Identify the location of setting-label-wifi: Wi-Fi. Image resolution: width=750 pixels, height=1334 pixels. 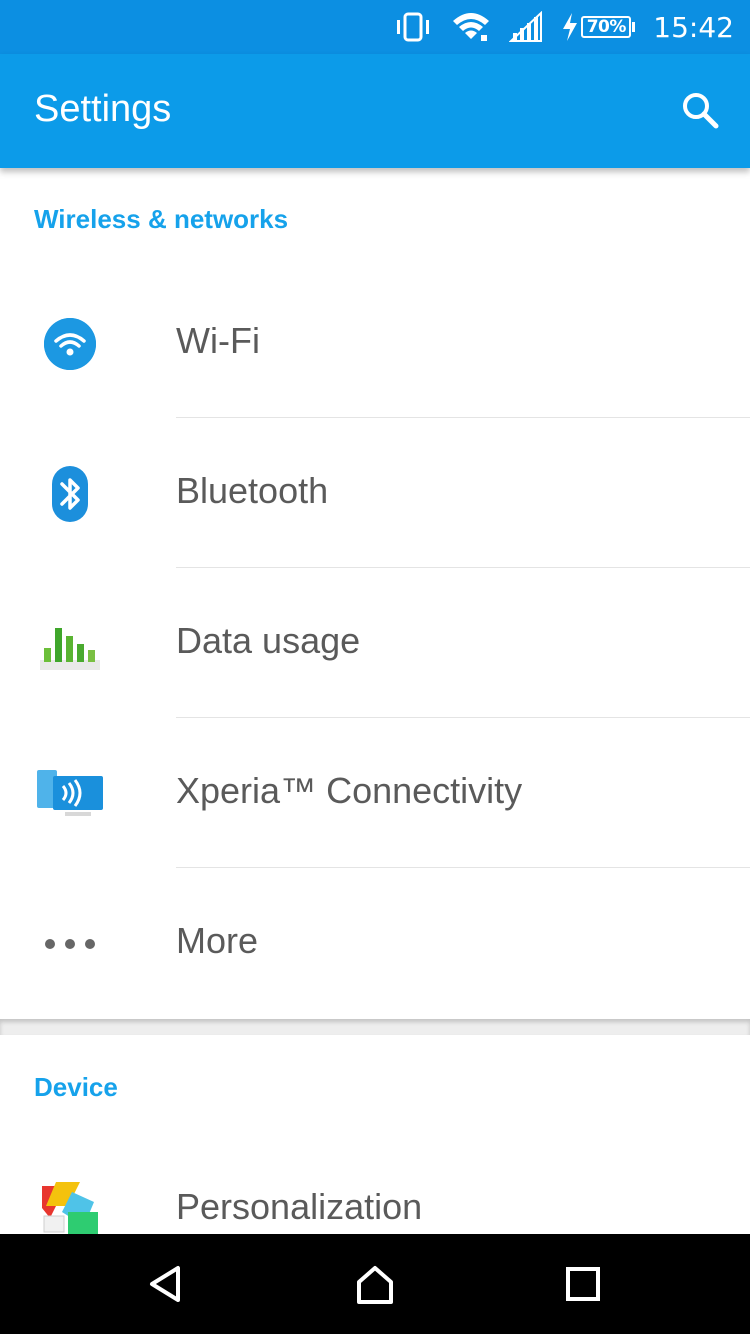
(218, 340).